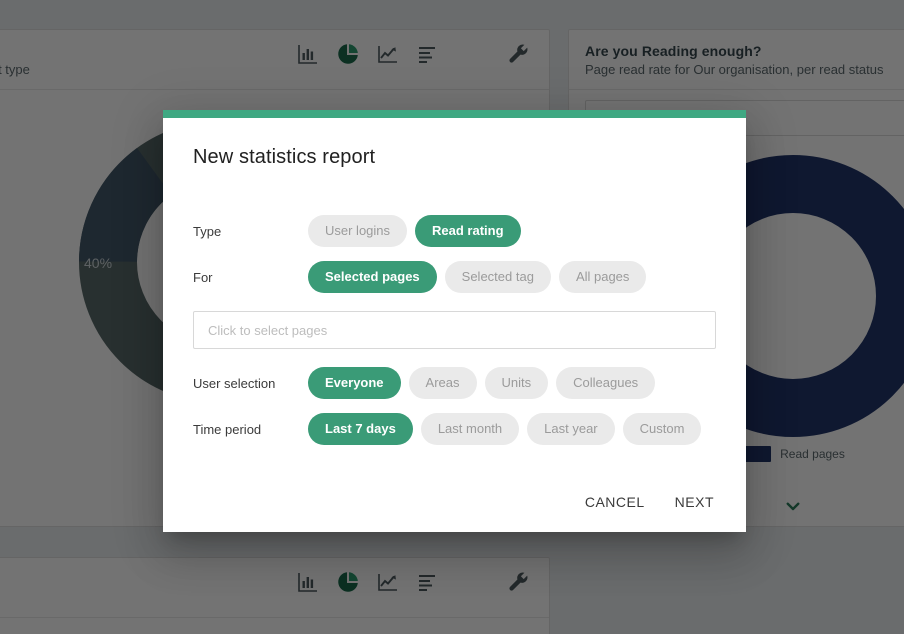  Describe the element at coordinates (372, 277) in the screenshot. I see `chip-selected-pages: Selected pages` at that location.